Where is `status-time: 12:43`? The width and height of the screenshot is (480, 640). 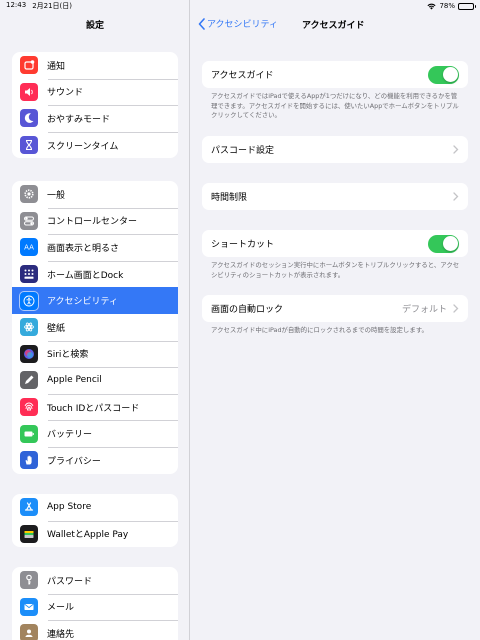
status-time: 12:43 is located at coordinates (16, 5).